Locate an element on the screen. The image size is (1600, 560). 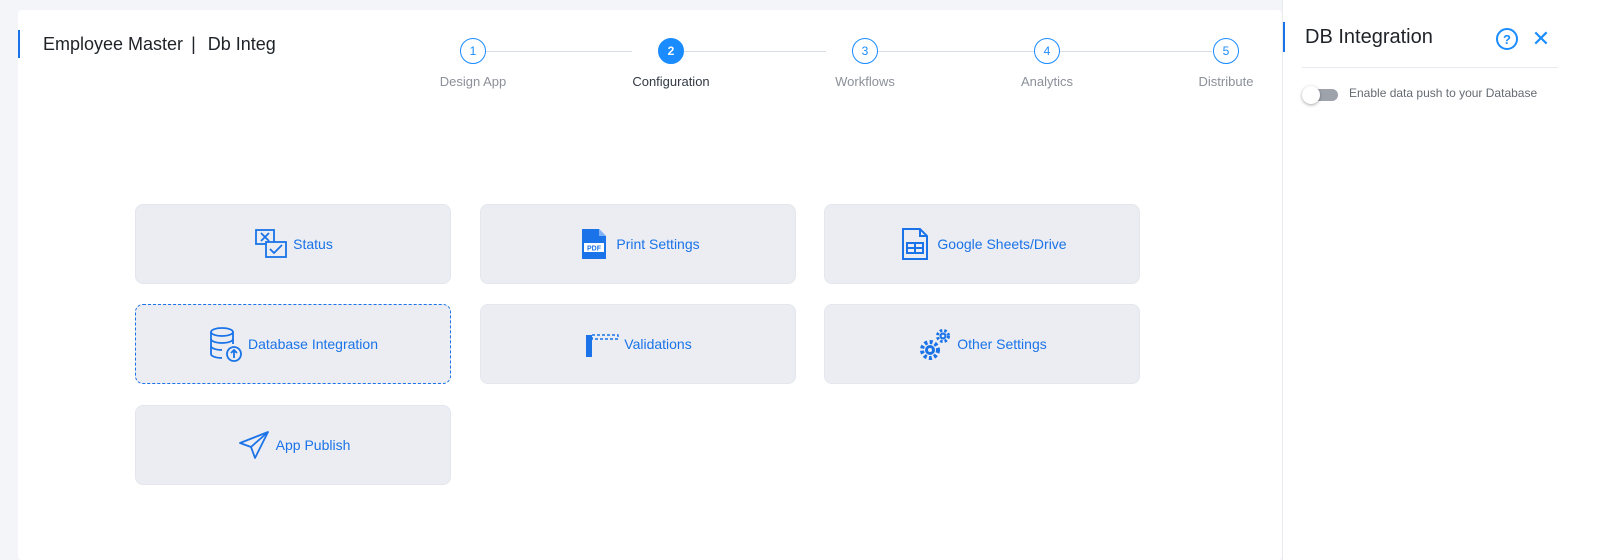
svg-text: PDF is located at coordinates (594, 249).